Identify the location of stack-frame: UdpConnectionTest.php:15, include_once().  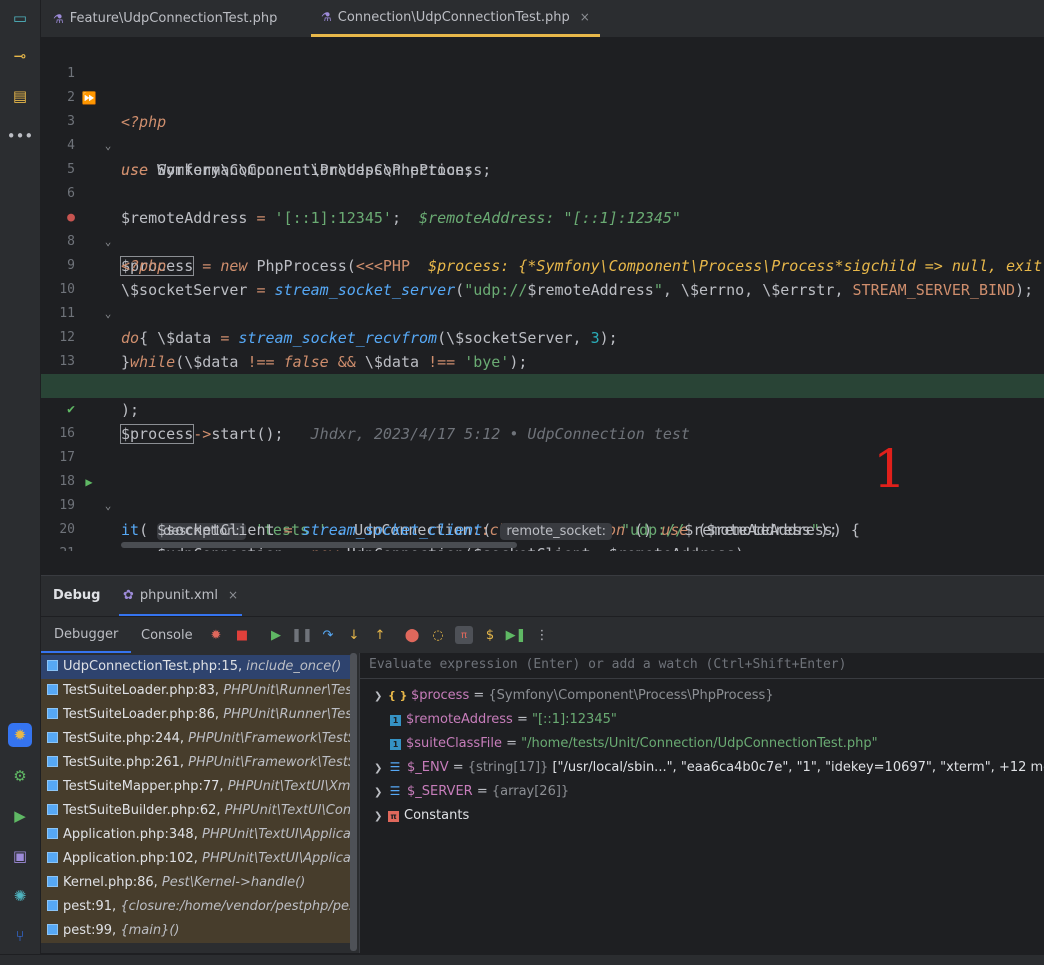
(196, 667).